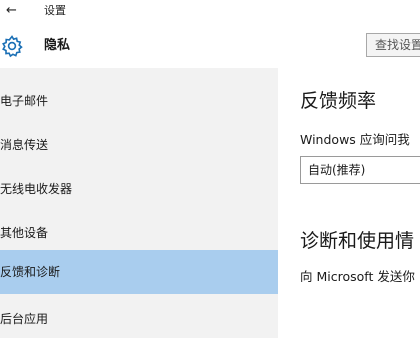  Describe the element at coordinates (393, 45) in the screenshot. I see `search-input: 查找设置` at that location.